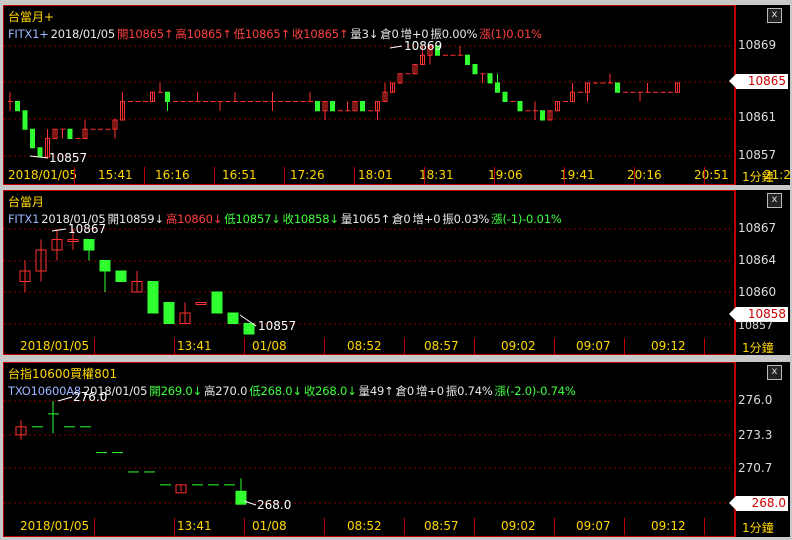  What do you see at coordinates (577, 175) in the screenshot?
I see `time-tick-label: 19:41` at bounding box center [577, 175].